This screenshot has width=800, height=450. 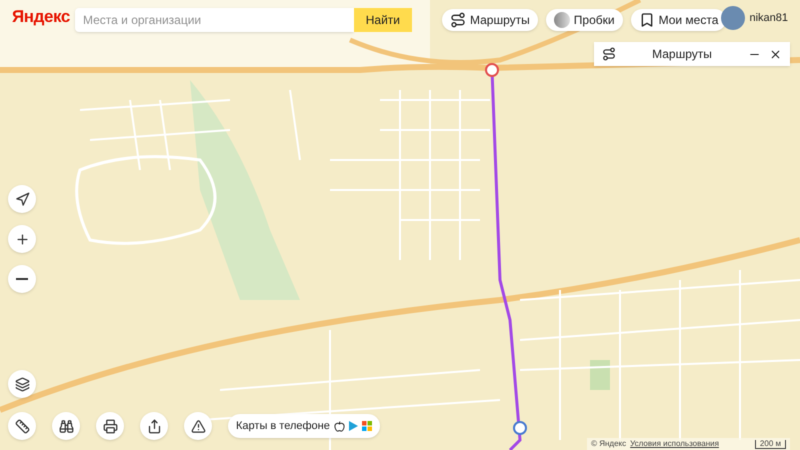 What do you see at coordinates (304, 426) in the screenshot?
I see `app-promo-button: Карты в телефоне` at bounding box center [304, 426].